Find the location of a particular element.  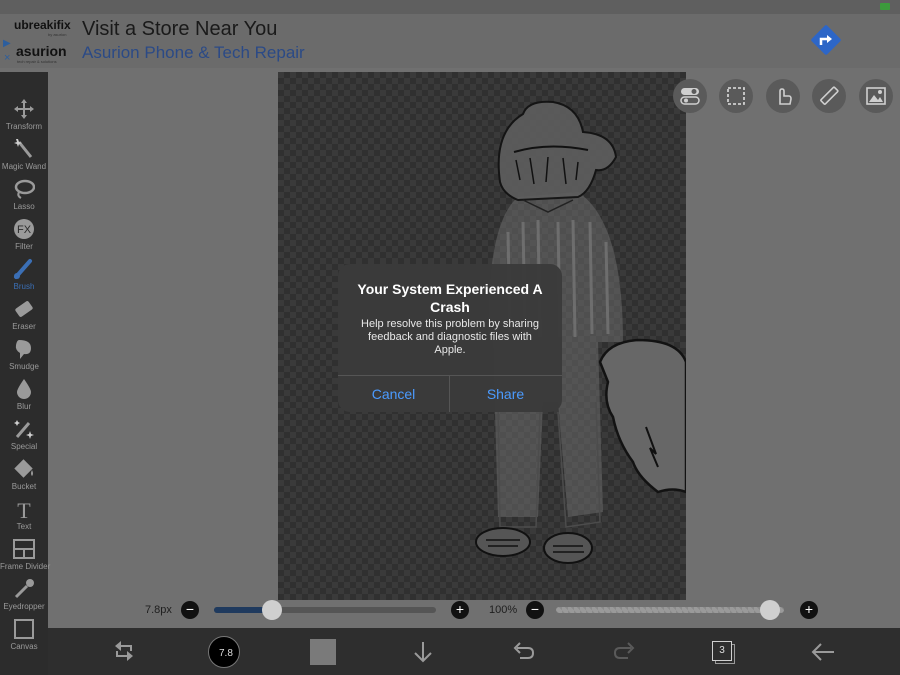

dialog-buttons: Cancel Share is located at coordinates (450, 393).